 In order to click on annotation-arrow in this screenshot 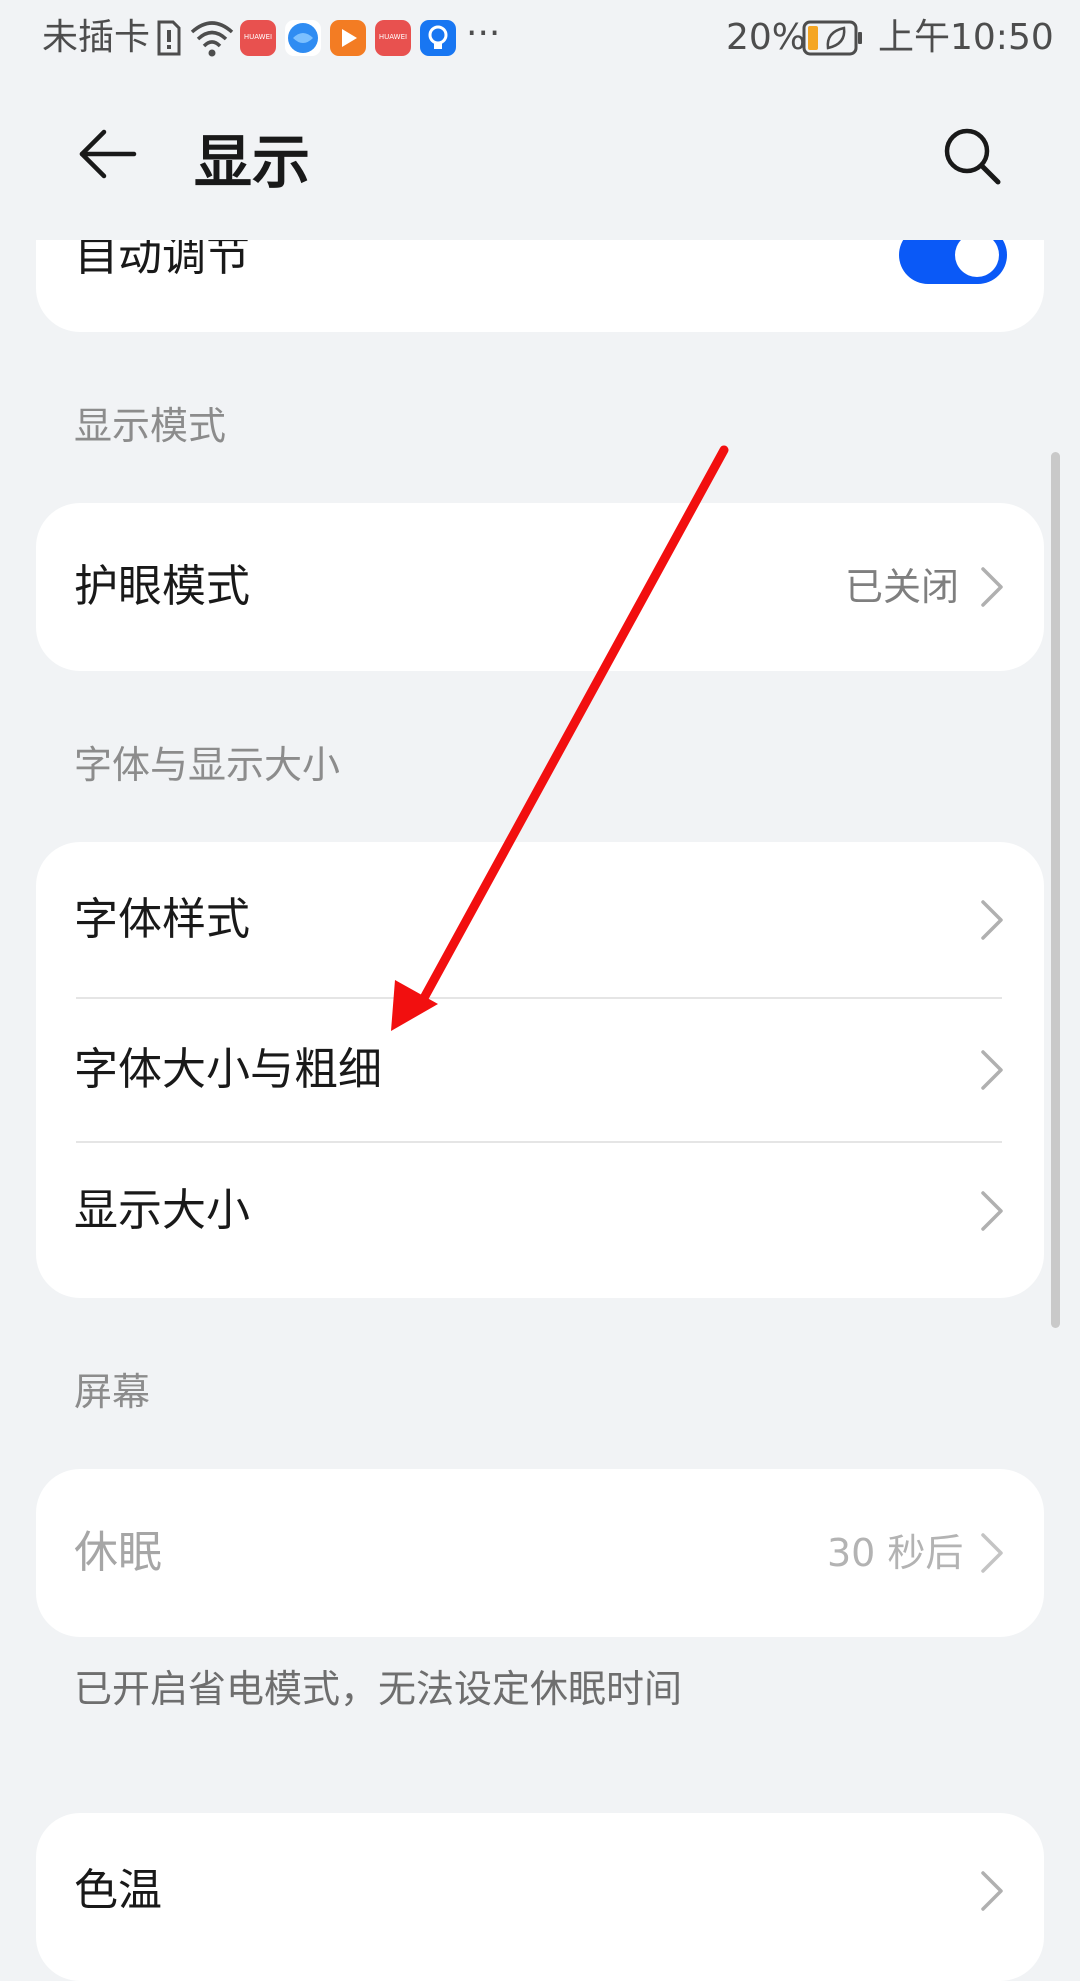, I will do `click(560, 738)`.